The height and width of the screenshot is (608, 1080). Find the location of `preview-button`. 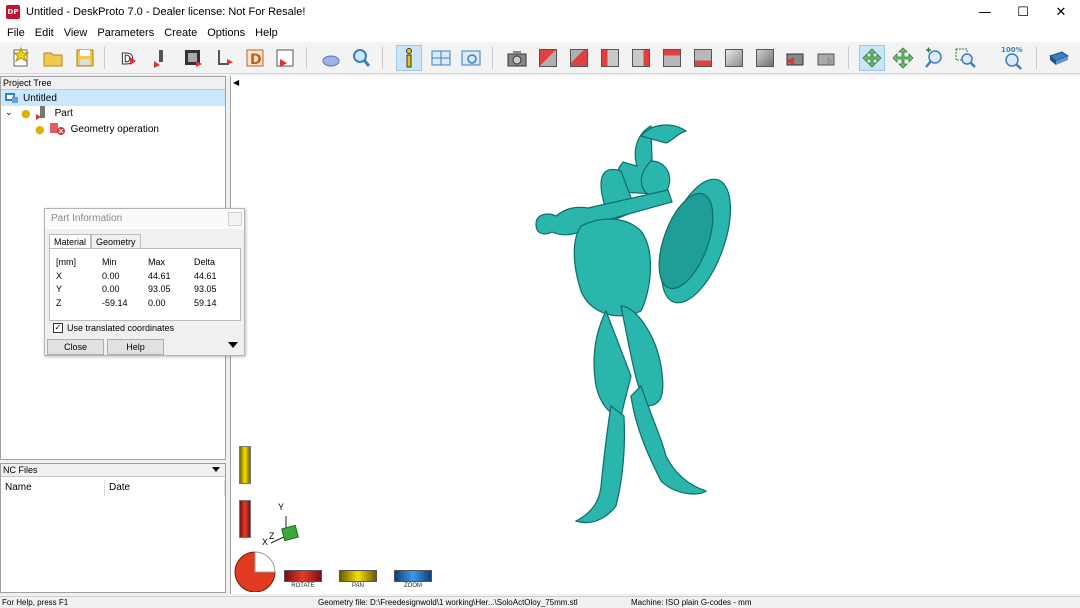

preview-button is located at coordinates (361, 58).